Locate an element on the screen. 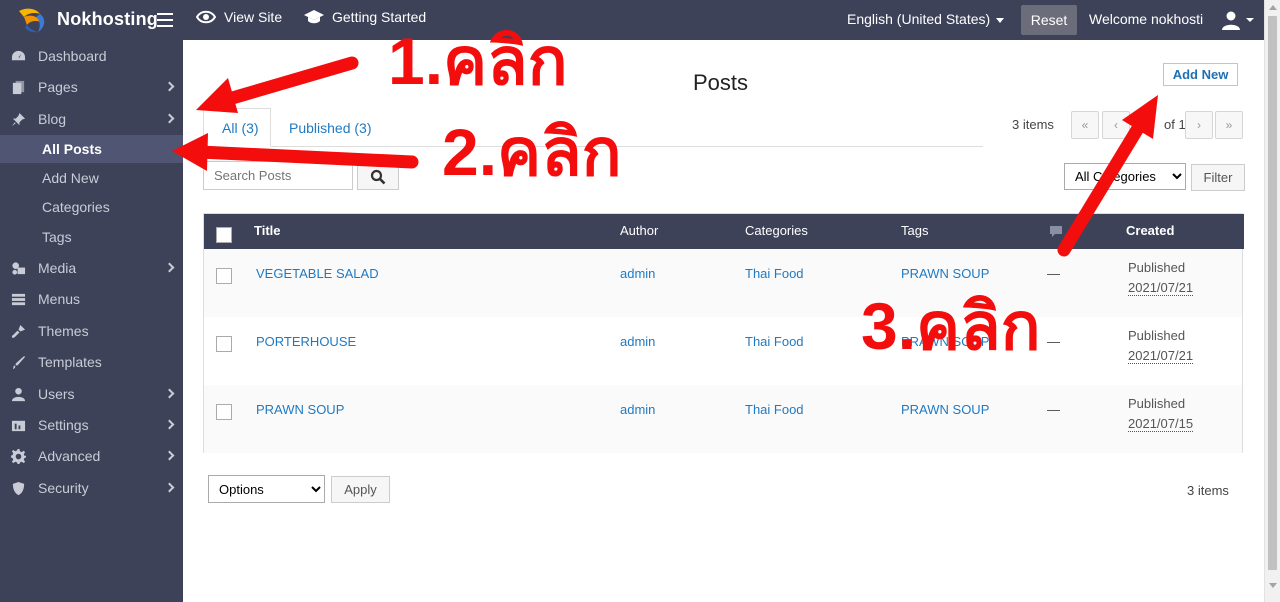 The width and height of the screenshot is (1280, 602). post-status: Published 2021/07/15 is located at coordinates (1161, 414).